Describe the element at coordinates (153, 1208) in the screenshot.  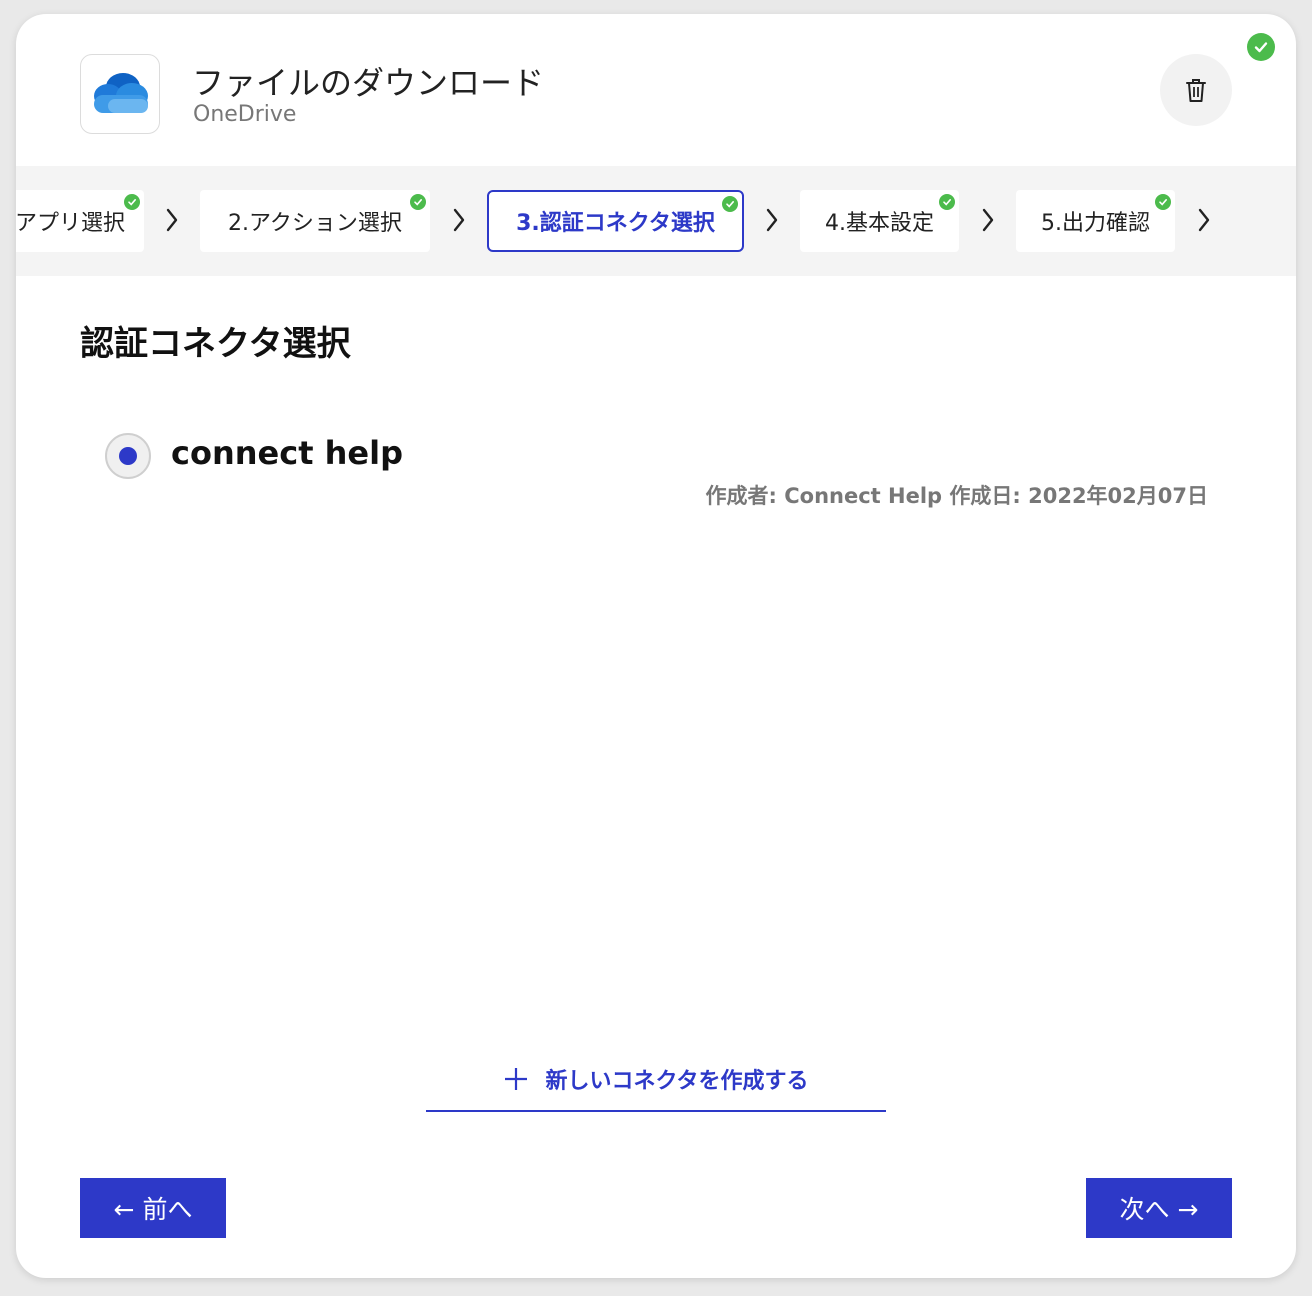
I see `prev-button: ← 前へ` at that location.